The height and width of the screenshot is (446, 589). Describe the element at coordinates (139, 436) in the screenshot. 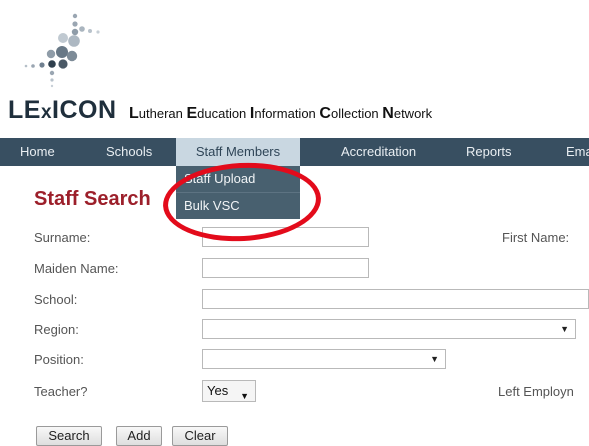

I see `add-button: Add` at that location.